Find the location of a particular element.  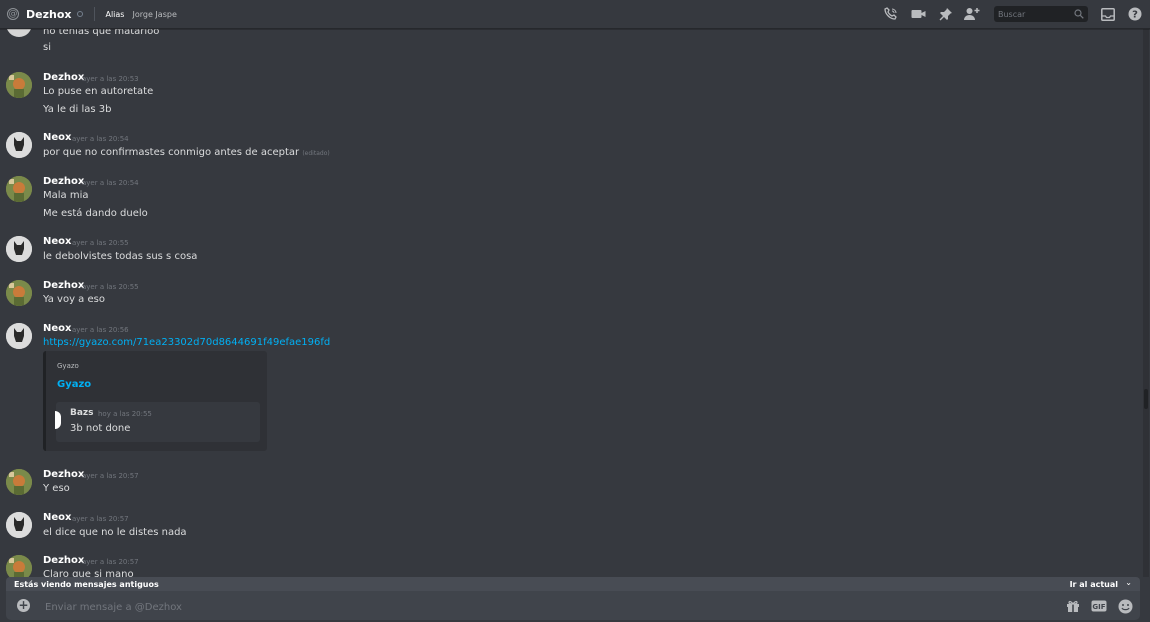

scrollbar is located at coordinates (1146, 303).